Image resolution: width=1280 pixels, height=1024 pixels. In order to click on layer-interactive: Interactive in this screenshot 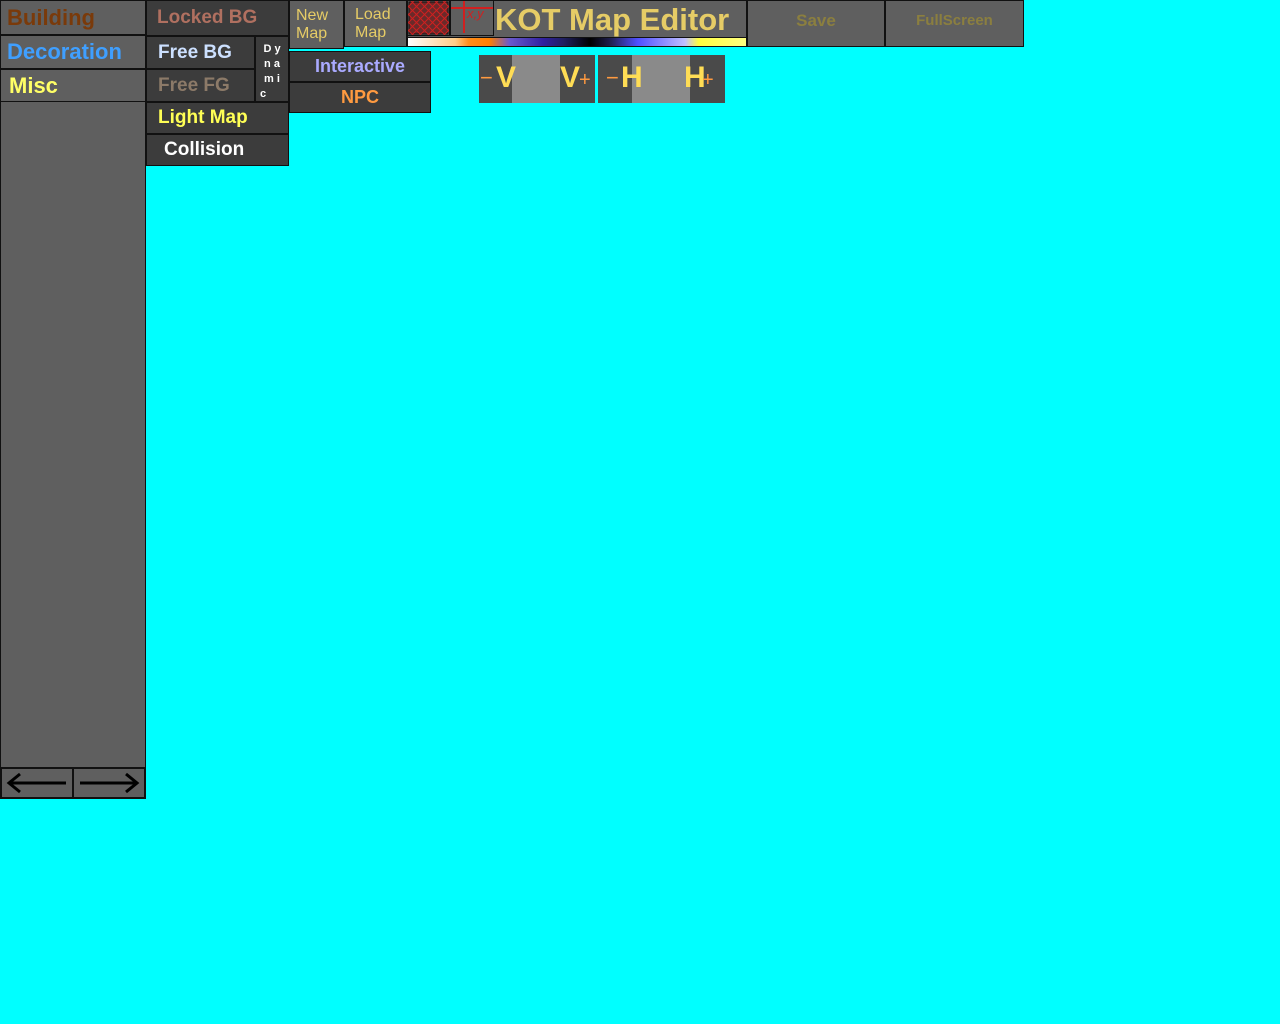, I will do `click(360, 66)`.